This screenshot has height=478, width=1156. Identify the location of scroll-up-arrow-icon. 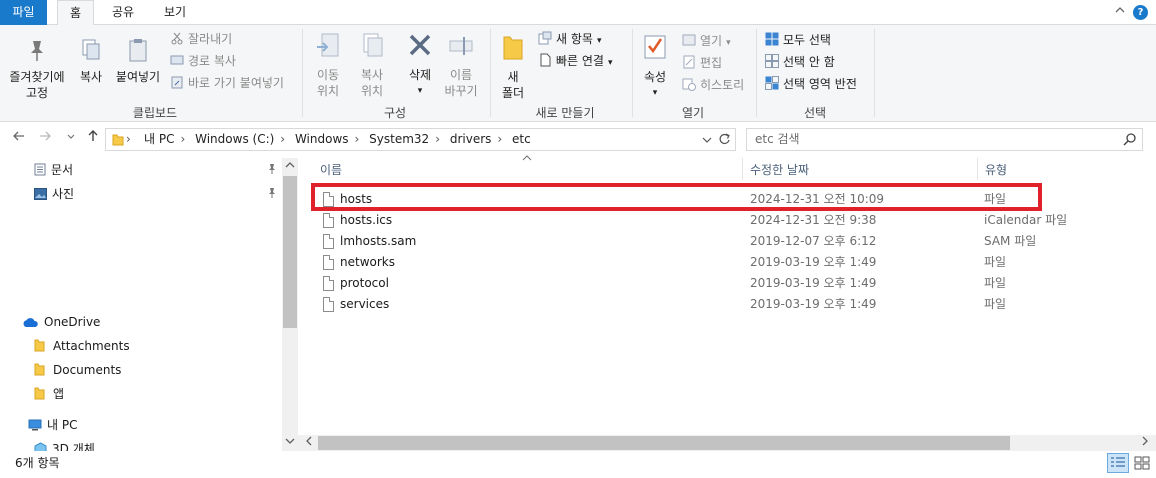
(290, 167).